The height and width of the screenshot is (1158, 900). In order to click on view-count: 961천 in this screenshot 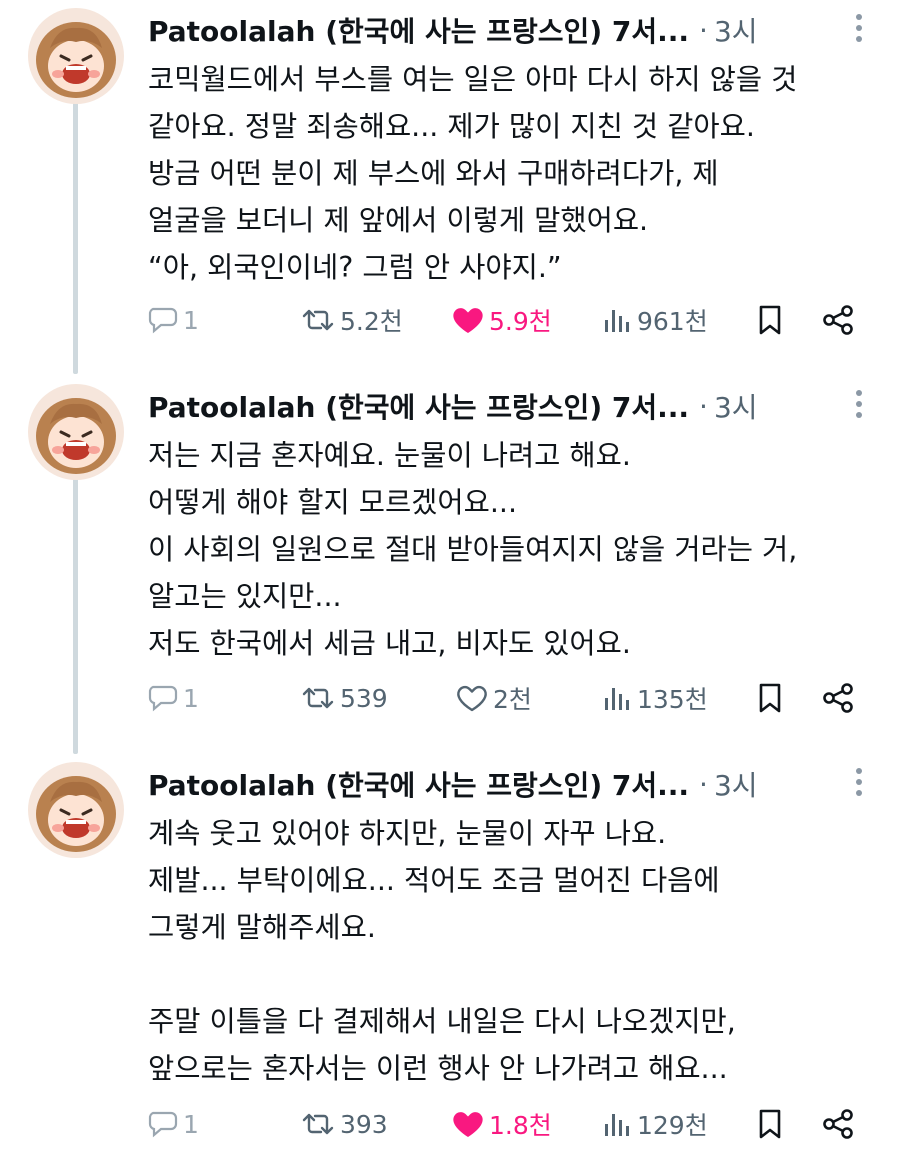, I will do `click(672, 321)`.